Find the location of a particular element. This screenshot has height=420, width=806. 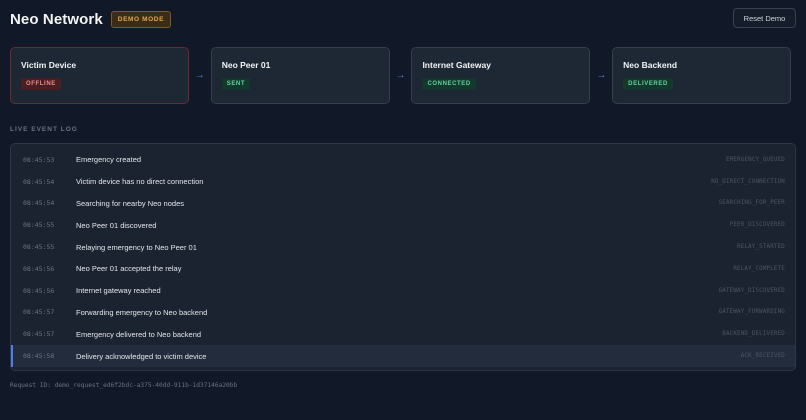

node-neo-backend: Neo Backend DELIVERED is located at coordinates (702, 75).